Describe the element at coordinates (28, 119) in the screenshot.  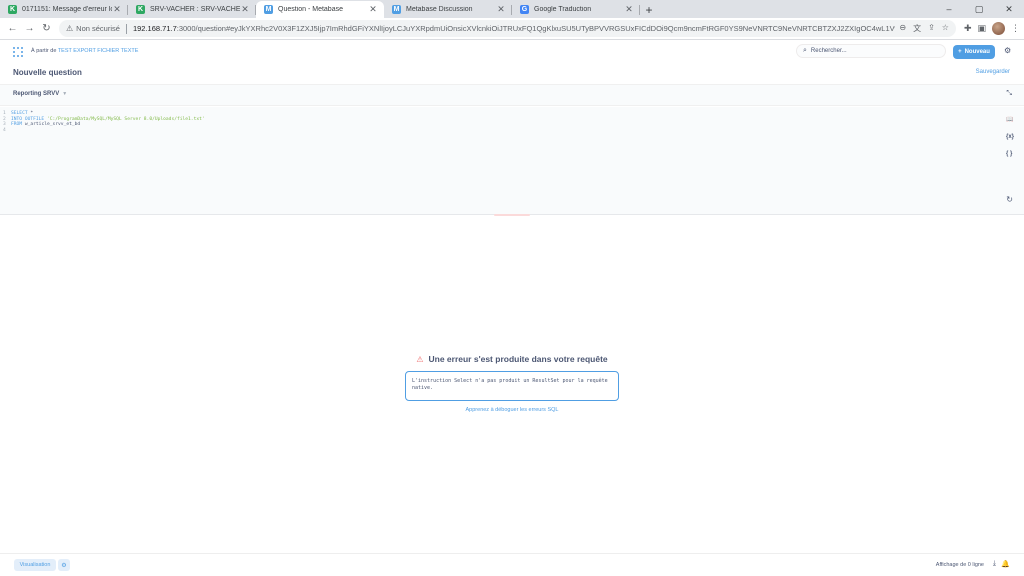
I see `sql-keyword: INTO OUTFILE` at that location.